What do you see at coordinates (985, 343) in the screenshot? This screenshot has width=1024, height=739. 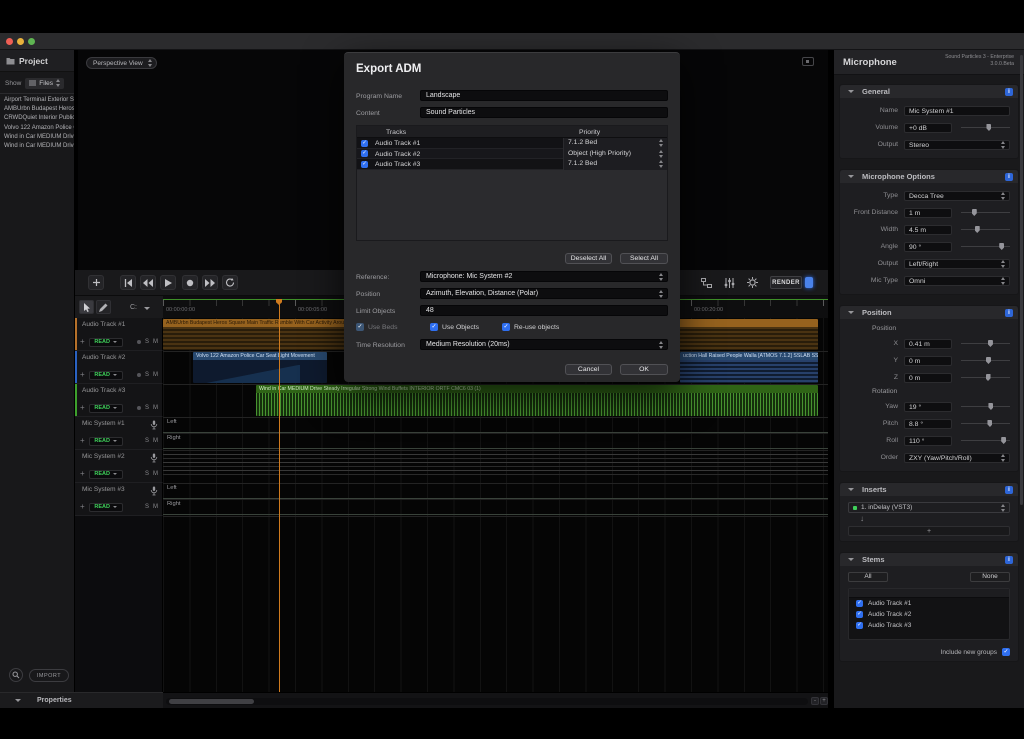 I see `x-slider` at bounding box center [985, 343].